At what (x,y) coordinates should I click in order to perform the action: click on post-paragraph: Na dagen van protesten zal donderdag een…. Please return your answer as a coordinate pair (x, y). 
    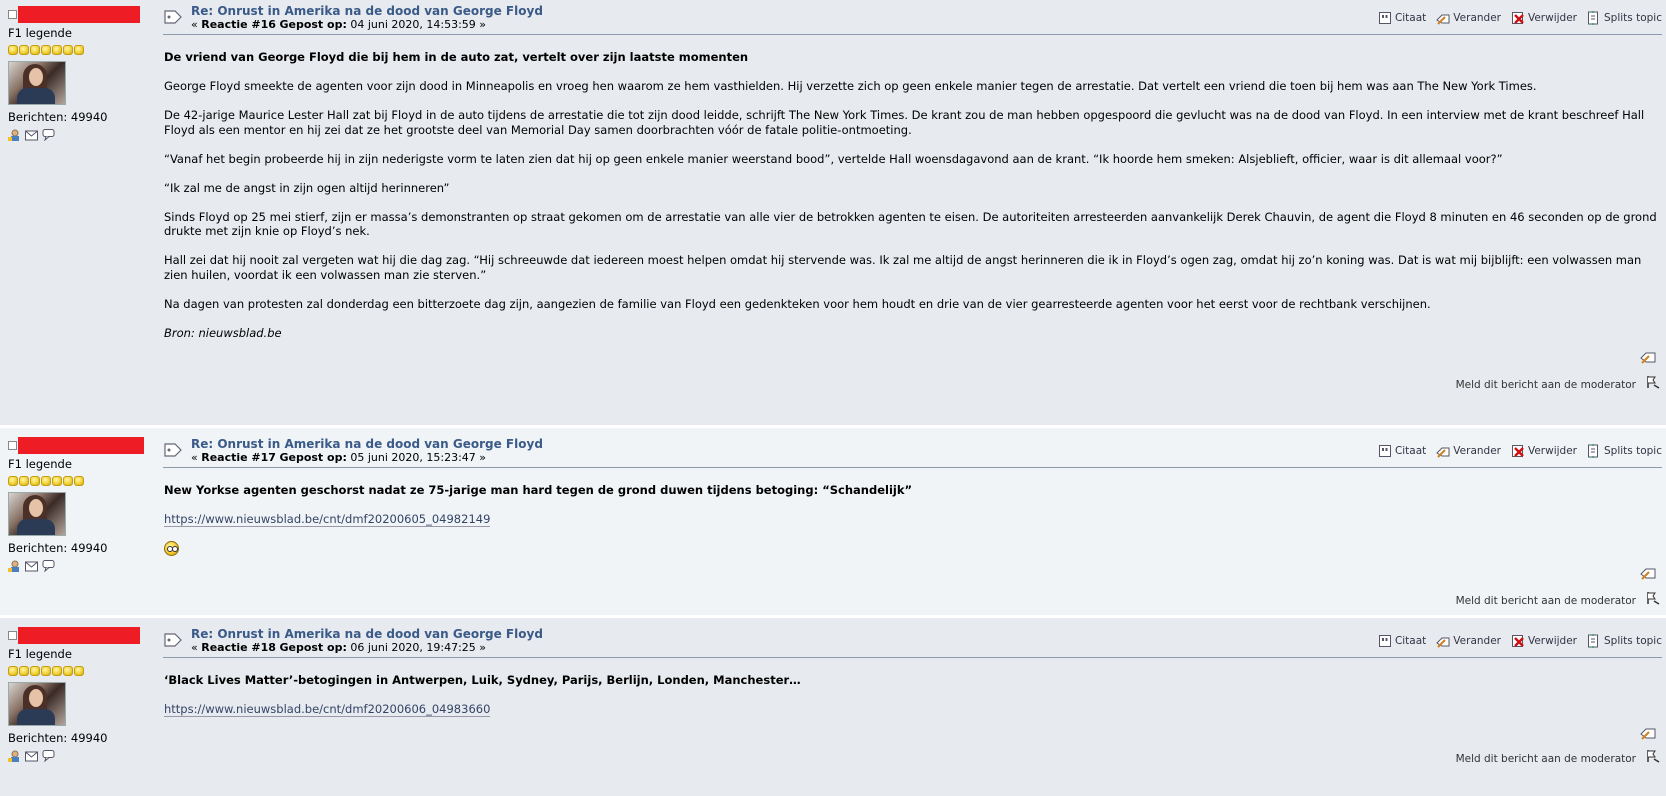
    Looking at the image, I should click on (797, 303).